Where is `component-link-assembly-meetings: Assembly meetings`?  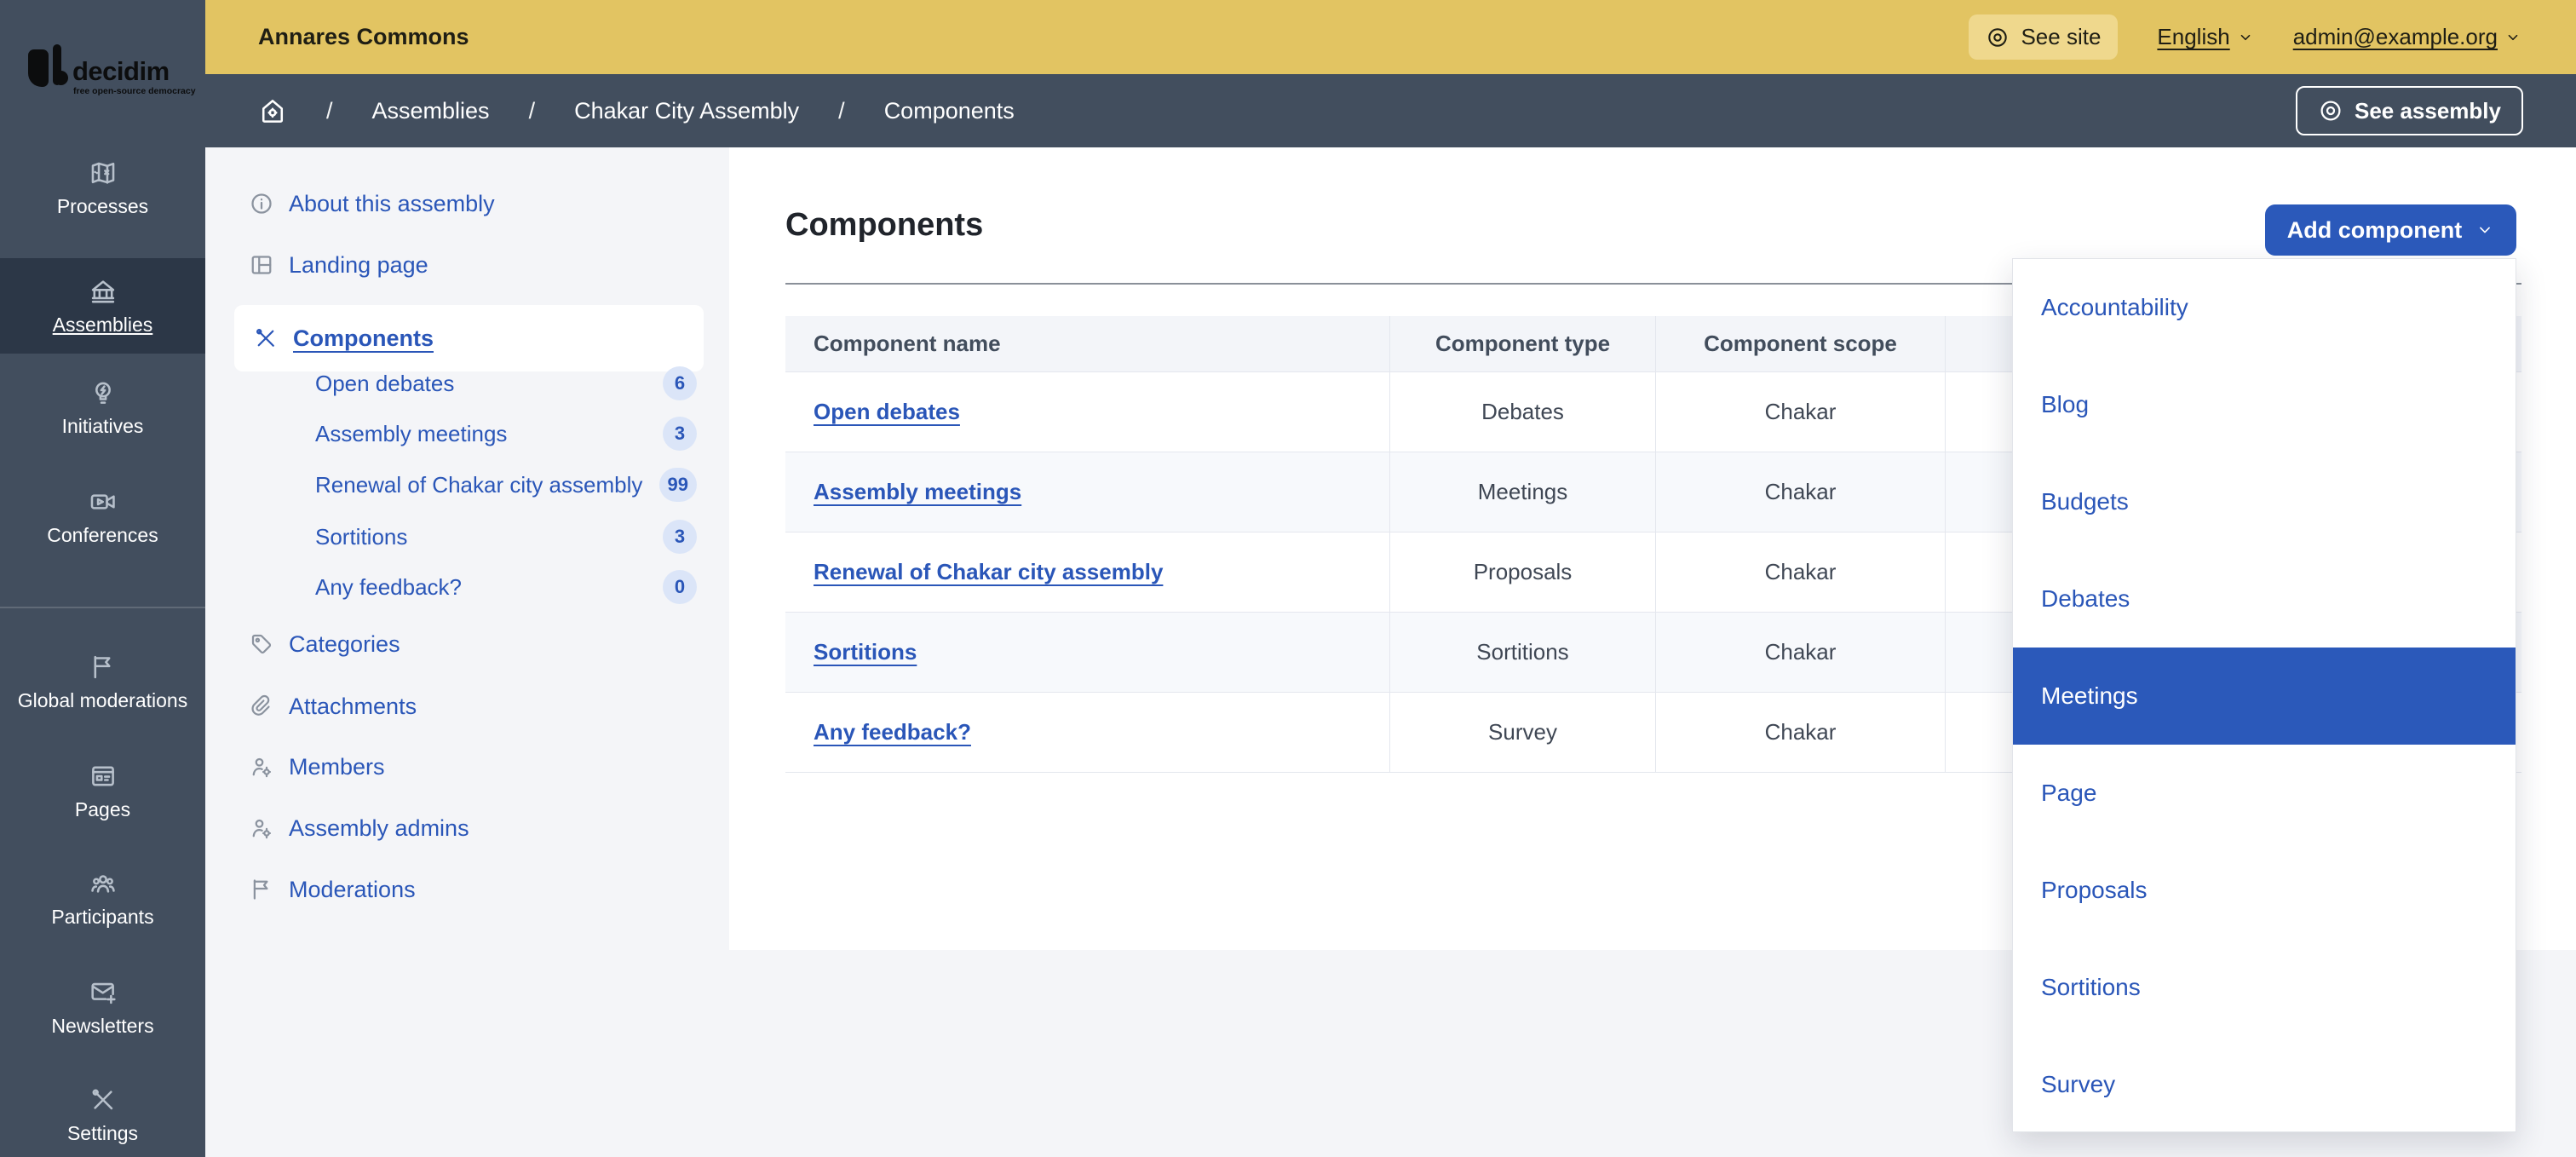 component-link-assembly-meetings: Assembly meetings is located at coordinates (918, 492).